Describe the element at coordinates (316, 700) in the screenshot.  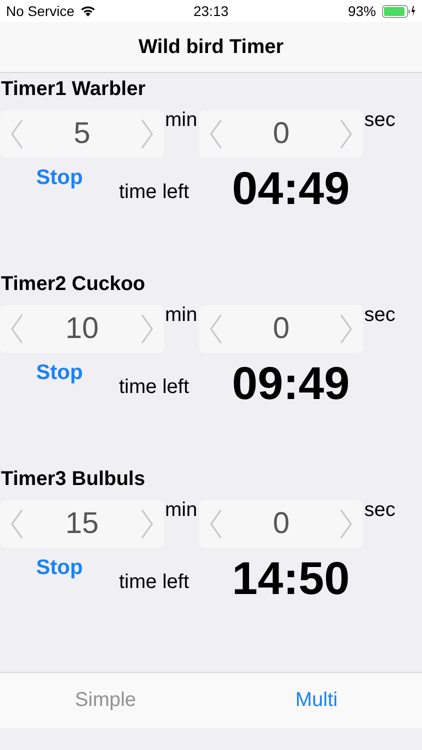
I see `tab: Multi` at that location.